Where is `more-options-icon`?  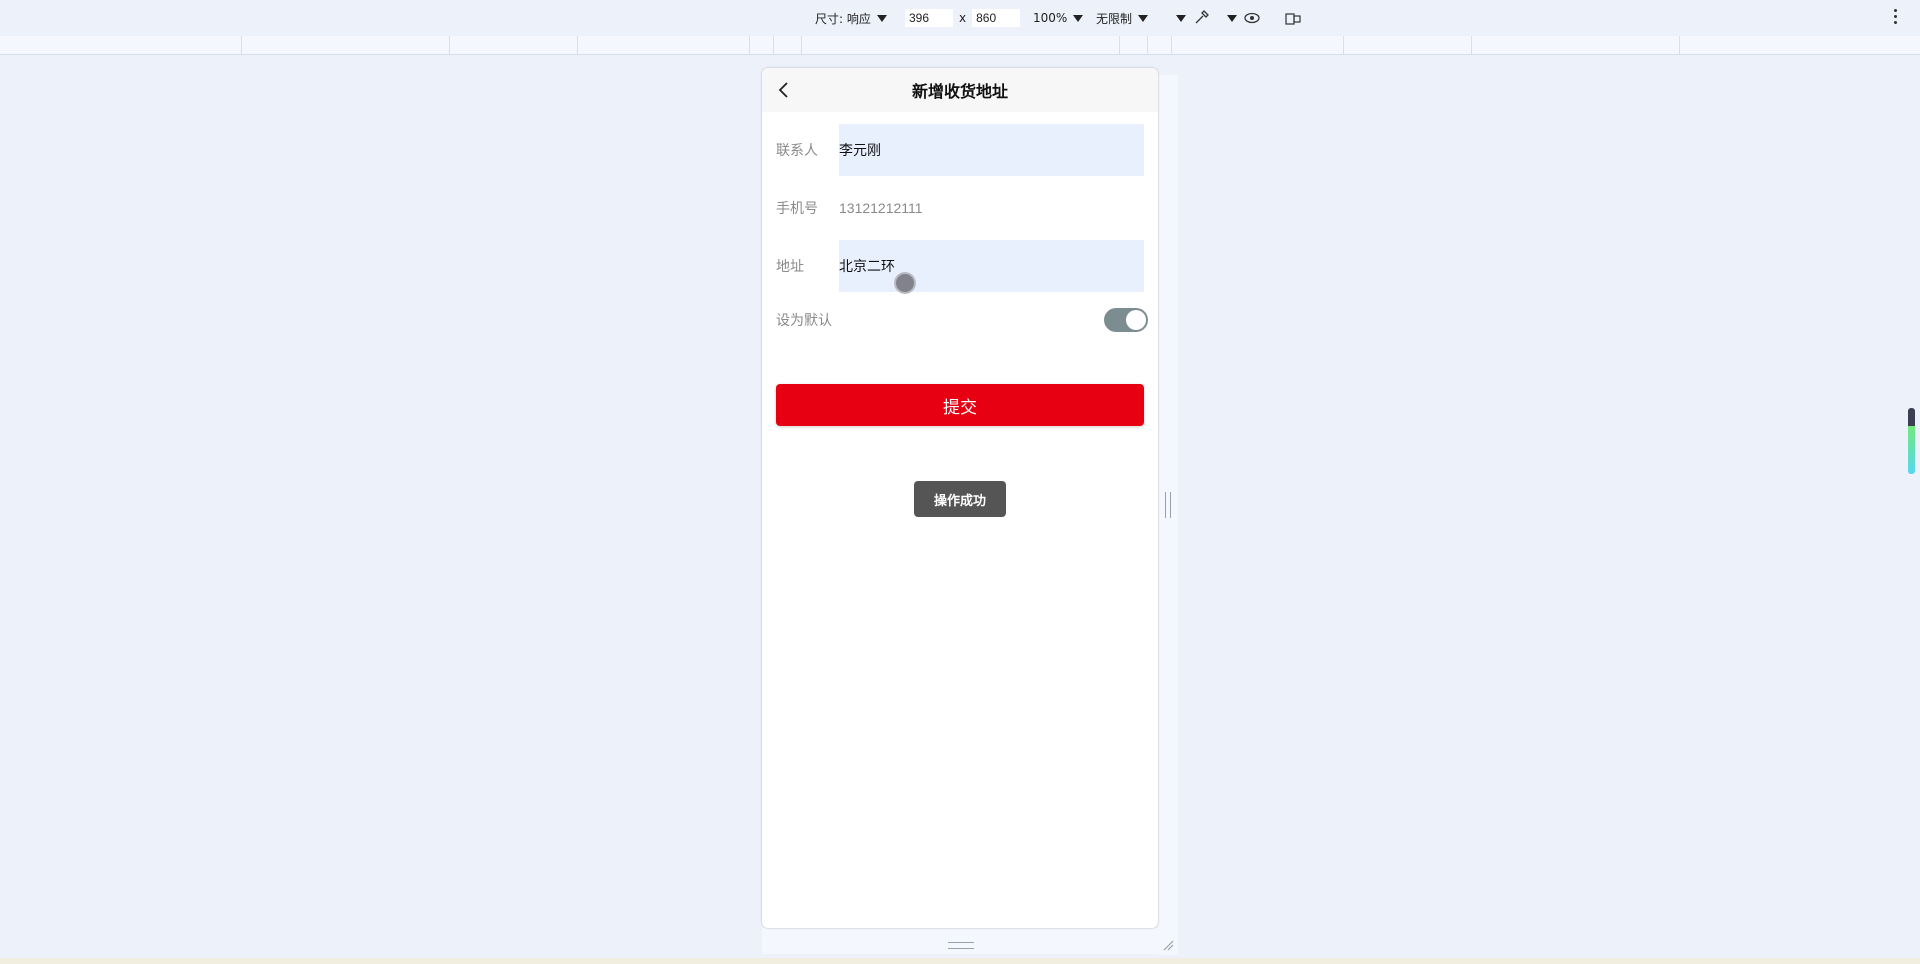
more-options-icon is located at coordinates (1896, 16).